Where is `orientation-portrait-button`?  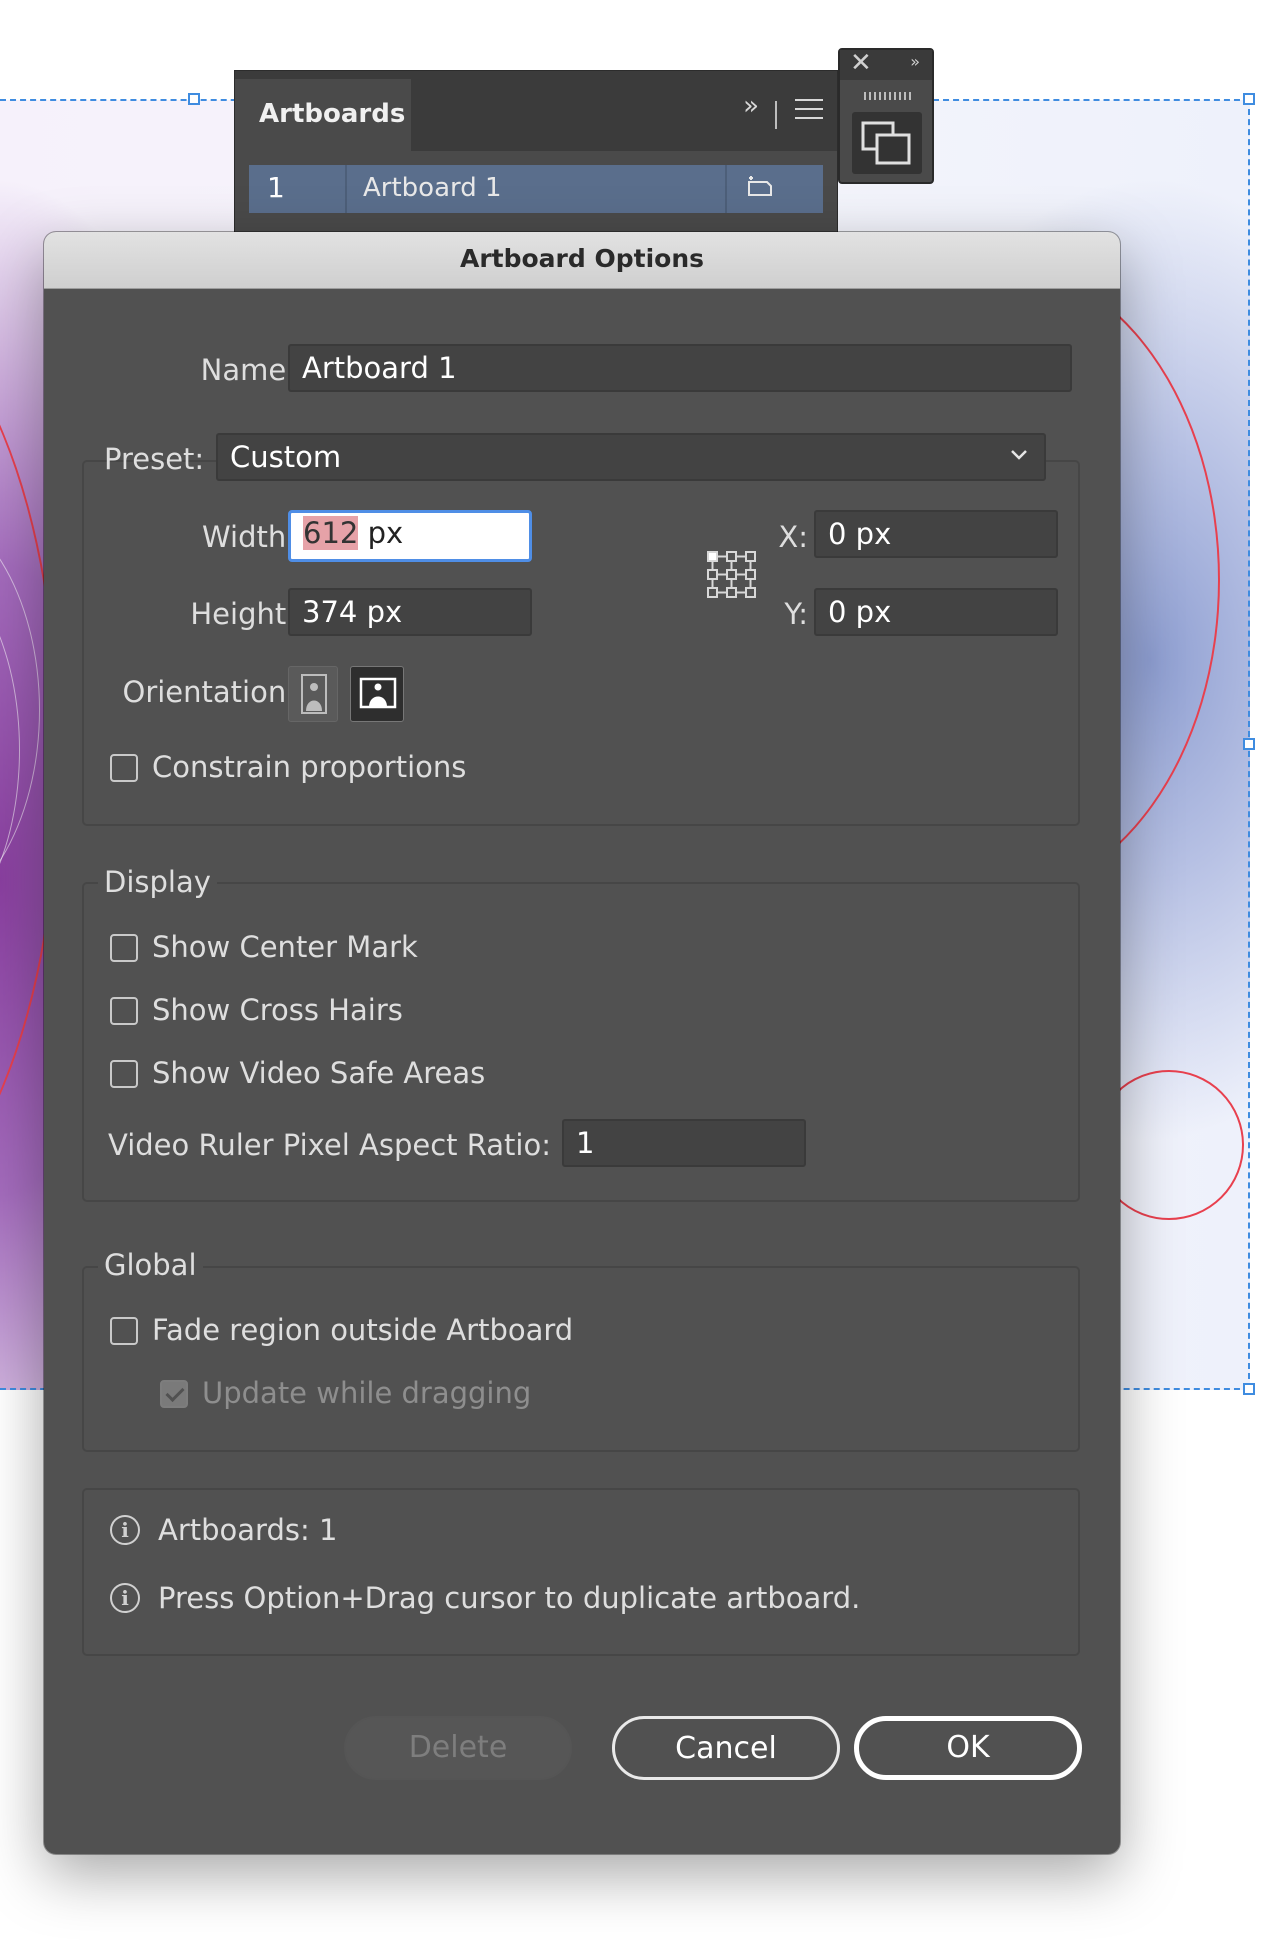
orientation-portrait-button is located at coordinates (313, 694).